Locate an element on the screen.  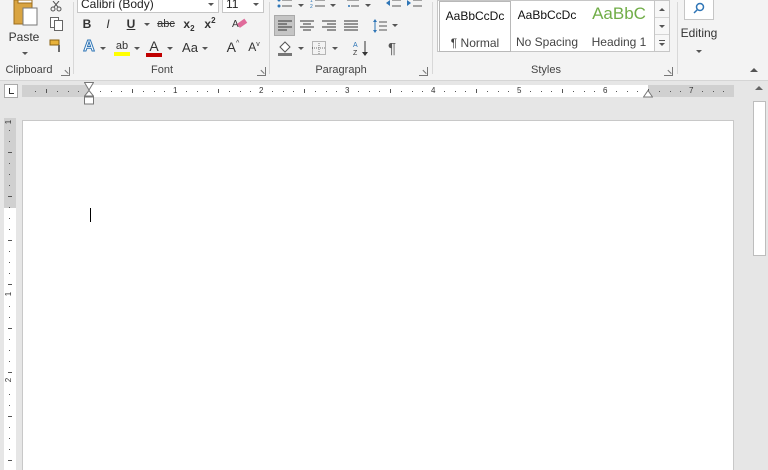
highlight-label: ab is located at coordinates (122, 46).